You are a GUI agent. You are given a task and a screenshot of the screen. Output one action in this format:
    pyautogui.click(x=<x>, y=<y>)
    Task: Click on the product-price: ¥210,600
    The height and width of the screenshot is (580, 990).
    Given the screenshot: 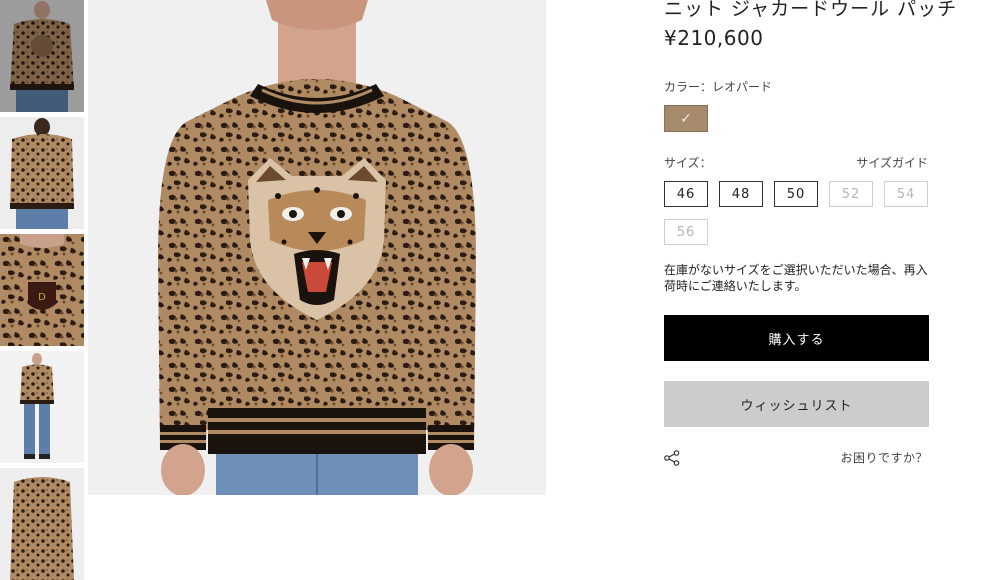 What is the action you would take?
    pyautogui.click(x=714, y=38)
    